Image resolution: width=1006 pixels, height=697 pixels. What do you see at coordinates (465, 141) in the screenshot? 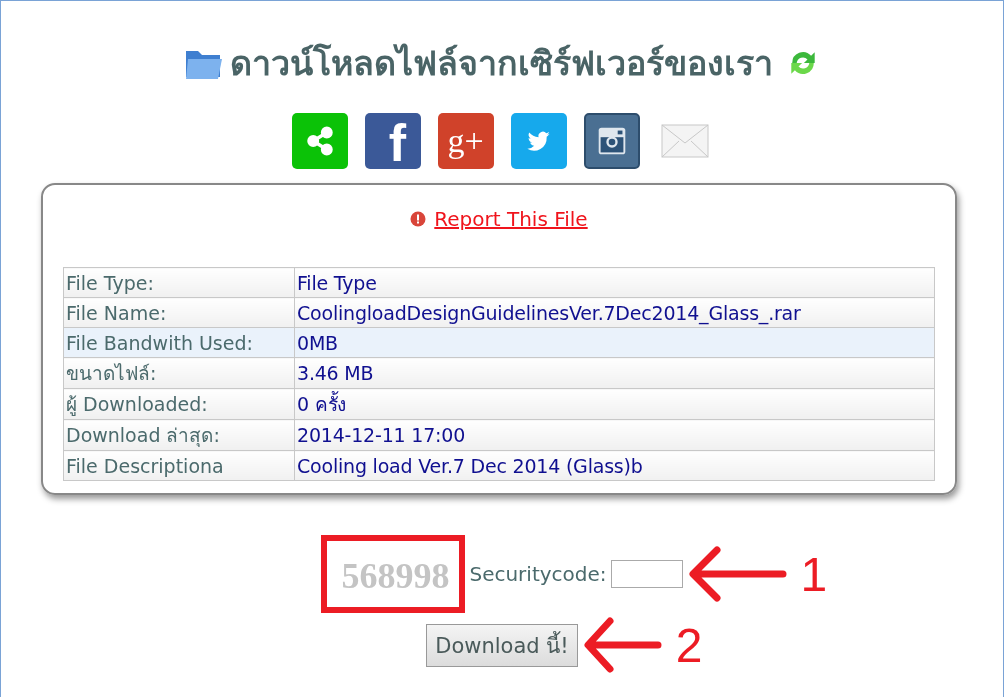
I see `google-plus-button: g+` at bounding box center [465, 141].